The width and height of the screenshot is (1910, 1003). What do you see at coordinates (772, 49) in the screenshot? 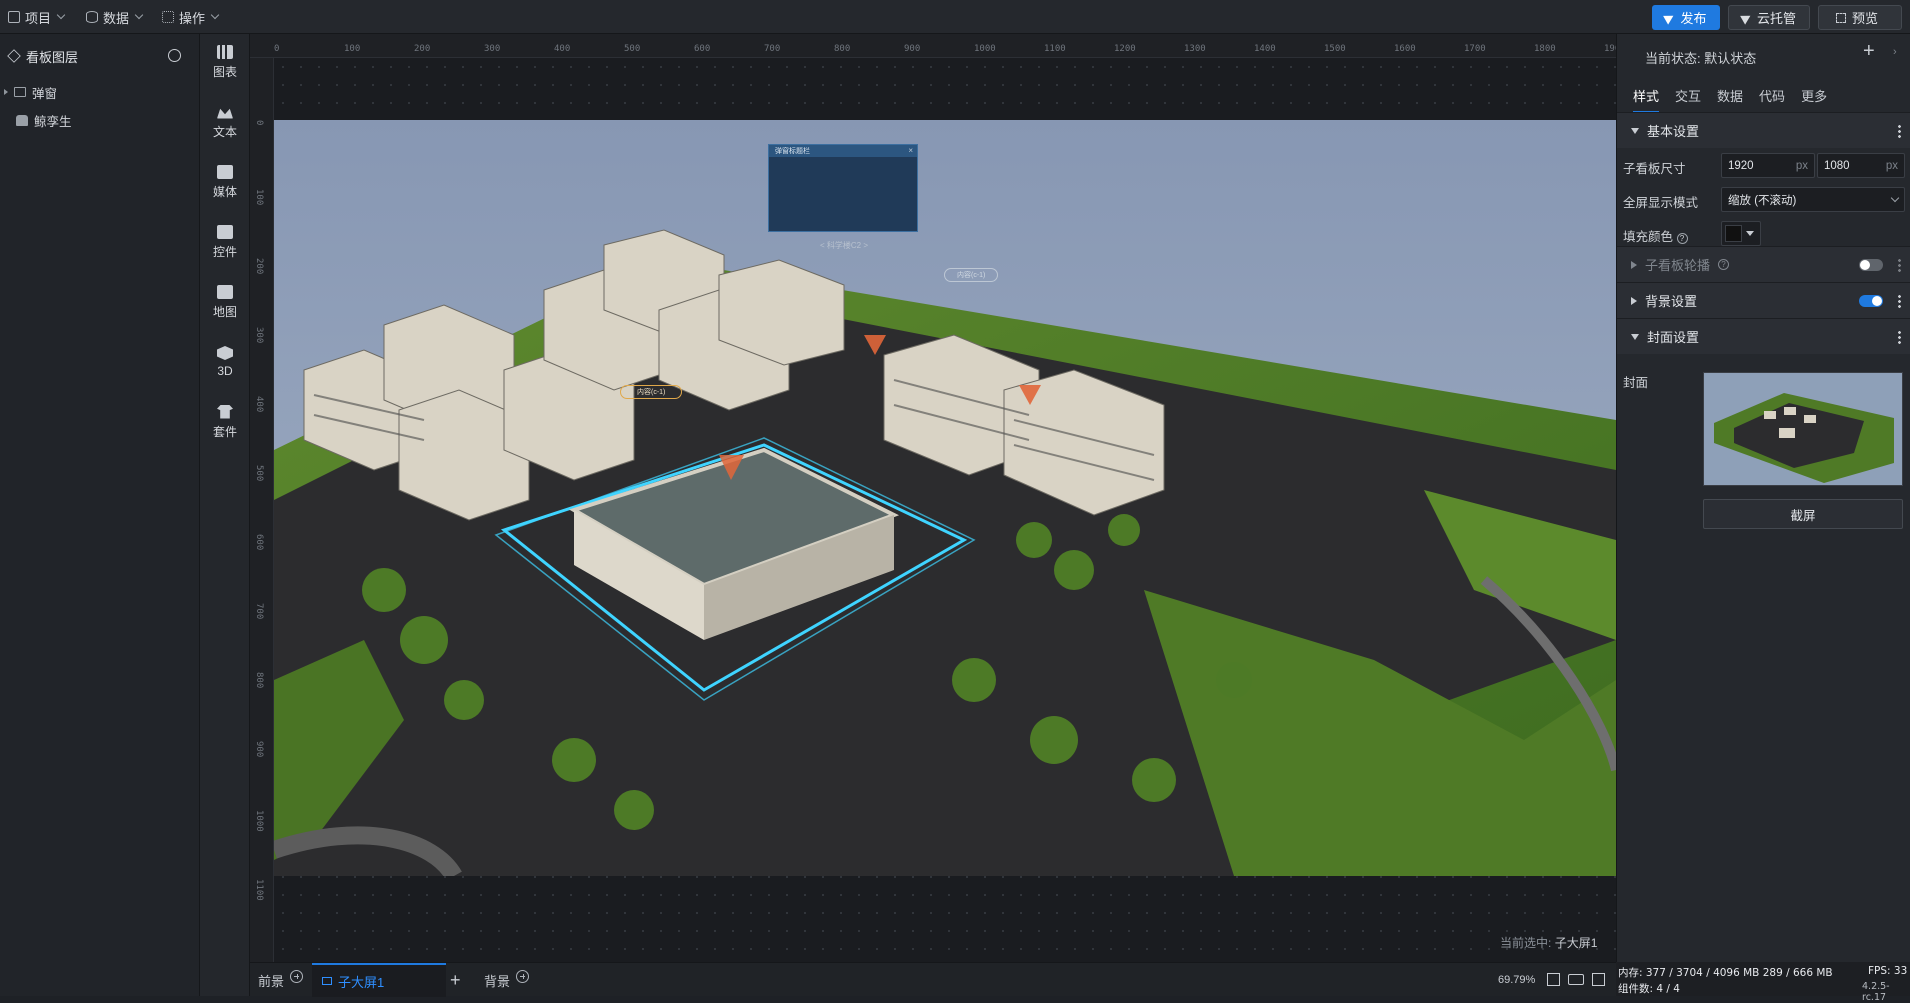
I see `ruler-tick: 700` at bounding box center [772, 49].